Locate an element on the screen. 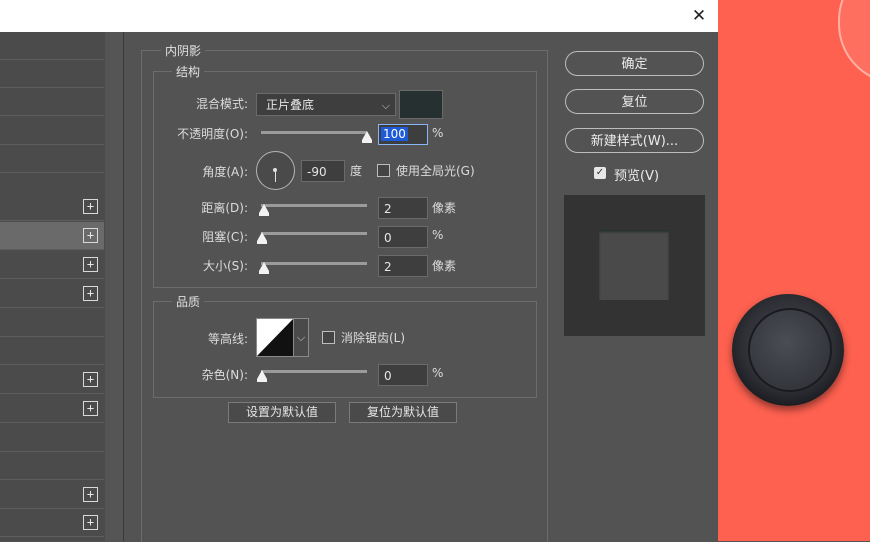 This screenshot has width=870, height=542. angle-label: 角度(A): is located at coordinates (225, 172).